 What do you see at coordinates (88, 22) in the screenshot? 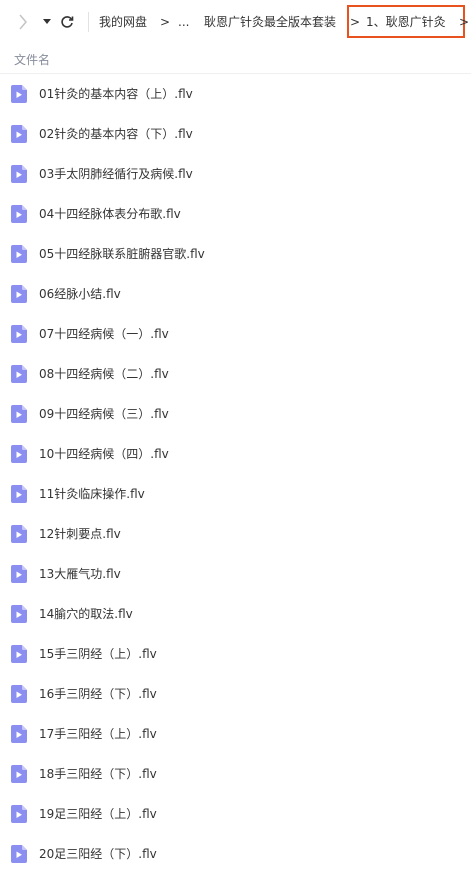
I see `toolbar-divider` at bounding box center [88, 22].